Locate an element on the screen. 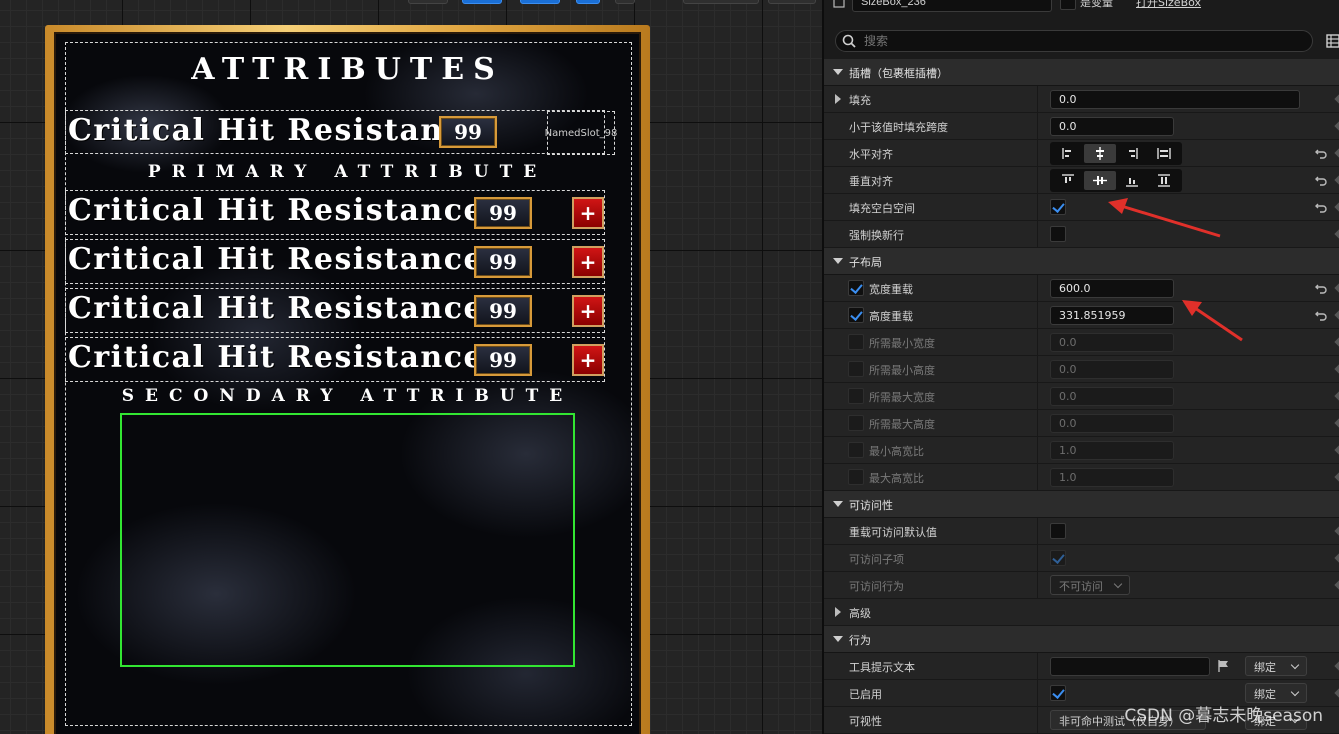 This screenshot has width=1339, height=734. h-align-left-button is located at coordinates (1068, 153).